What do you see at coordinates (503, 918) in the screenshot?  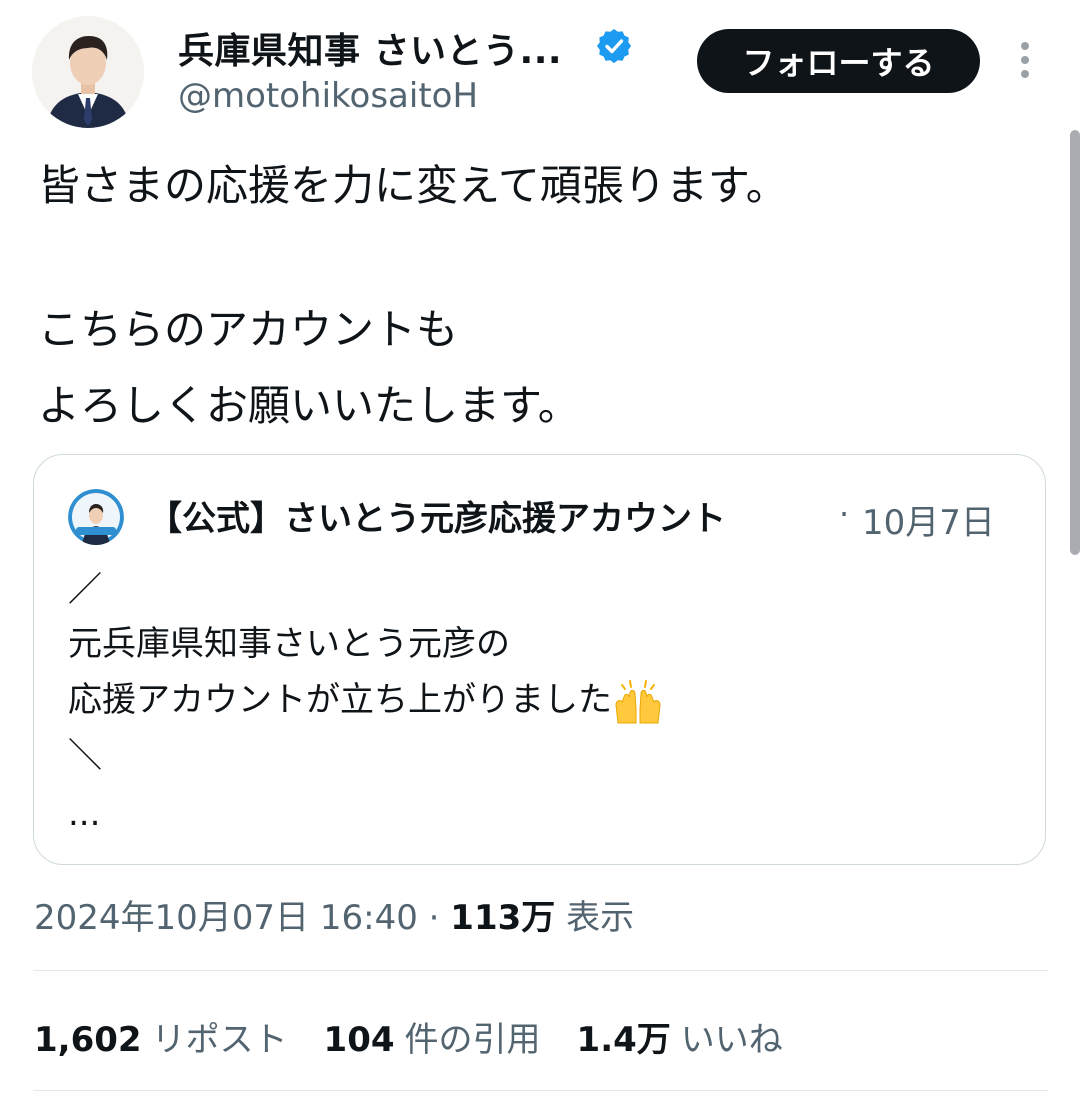 I see `views-count: 113万` at bounding box center [503, 918].